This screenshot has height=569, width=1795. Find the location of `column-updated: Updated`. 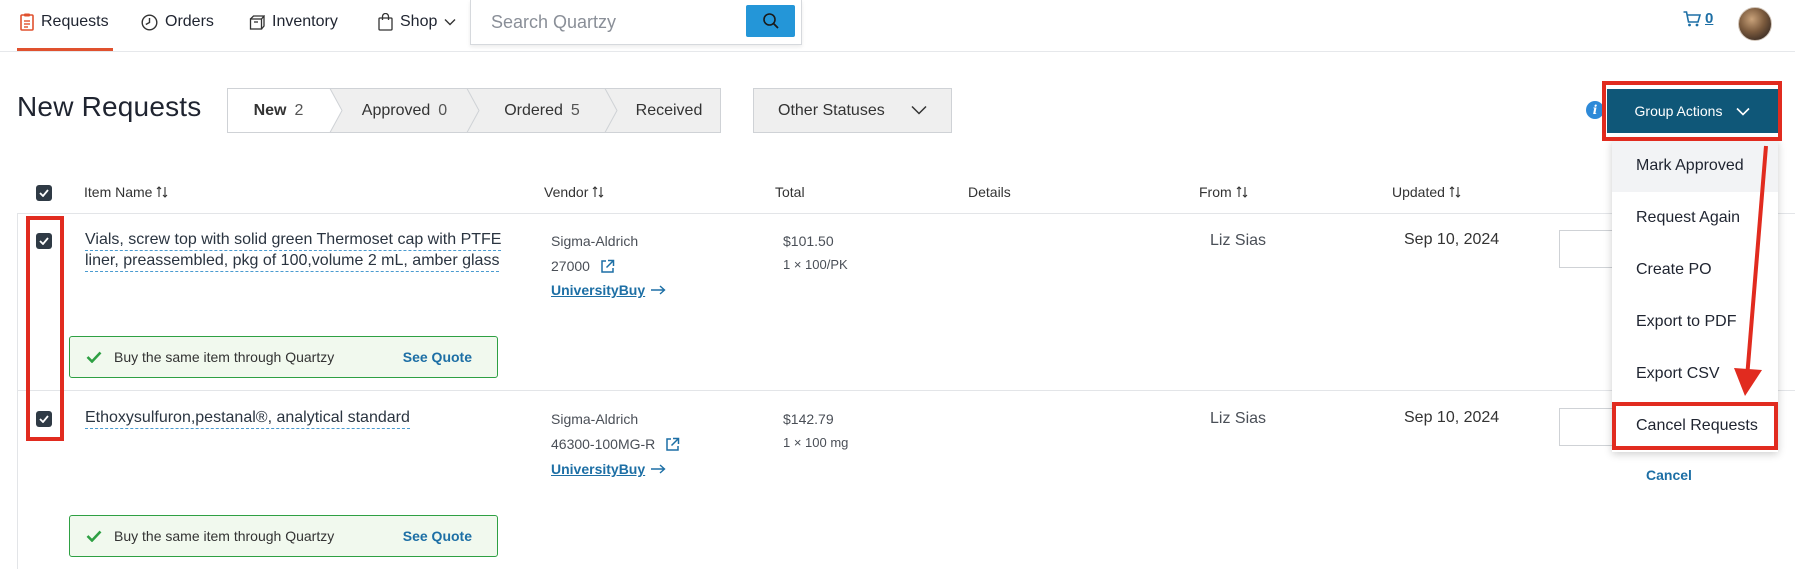

column-updated: Updated is located at coordinates (1426, 192).